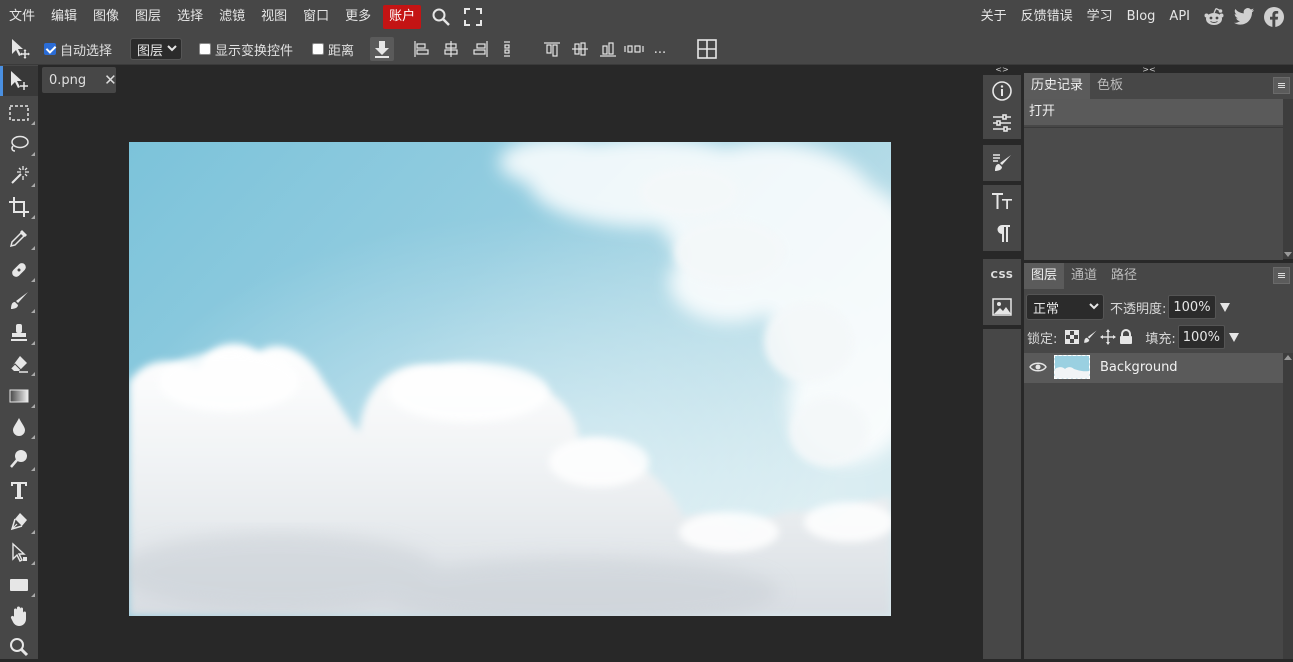 This screenshot has width=1293, height=662. What do you see at coordinates (1108, 337) in the screenshot?
I see `lock-position-icon` at bounding box center [1108, 337].